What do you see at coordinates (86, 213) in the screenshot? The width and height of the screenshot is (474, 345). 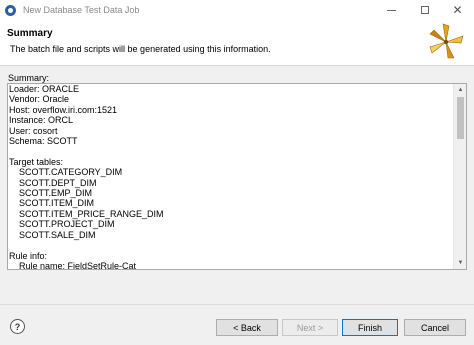 I see `summary-line: SCOTT.ITEM_PRICE_RANGE_DIM` at bounding box center [86, 213].